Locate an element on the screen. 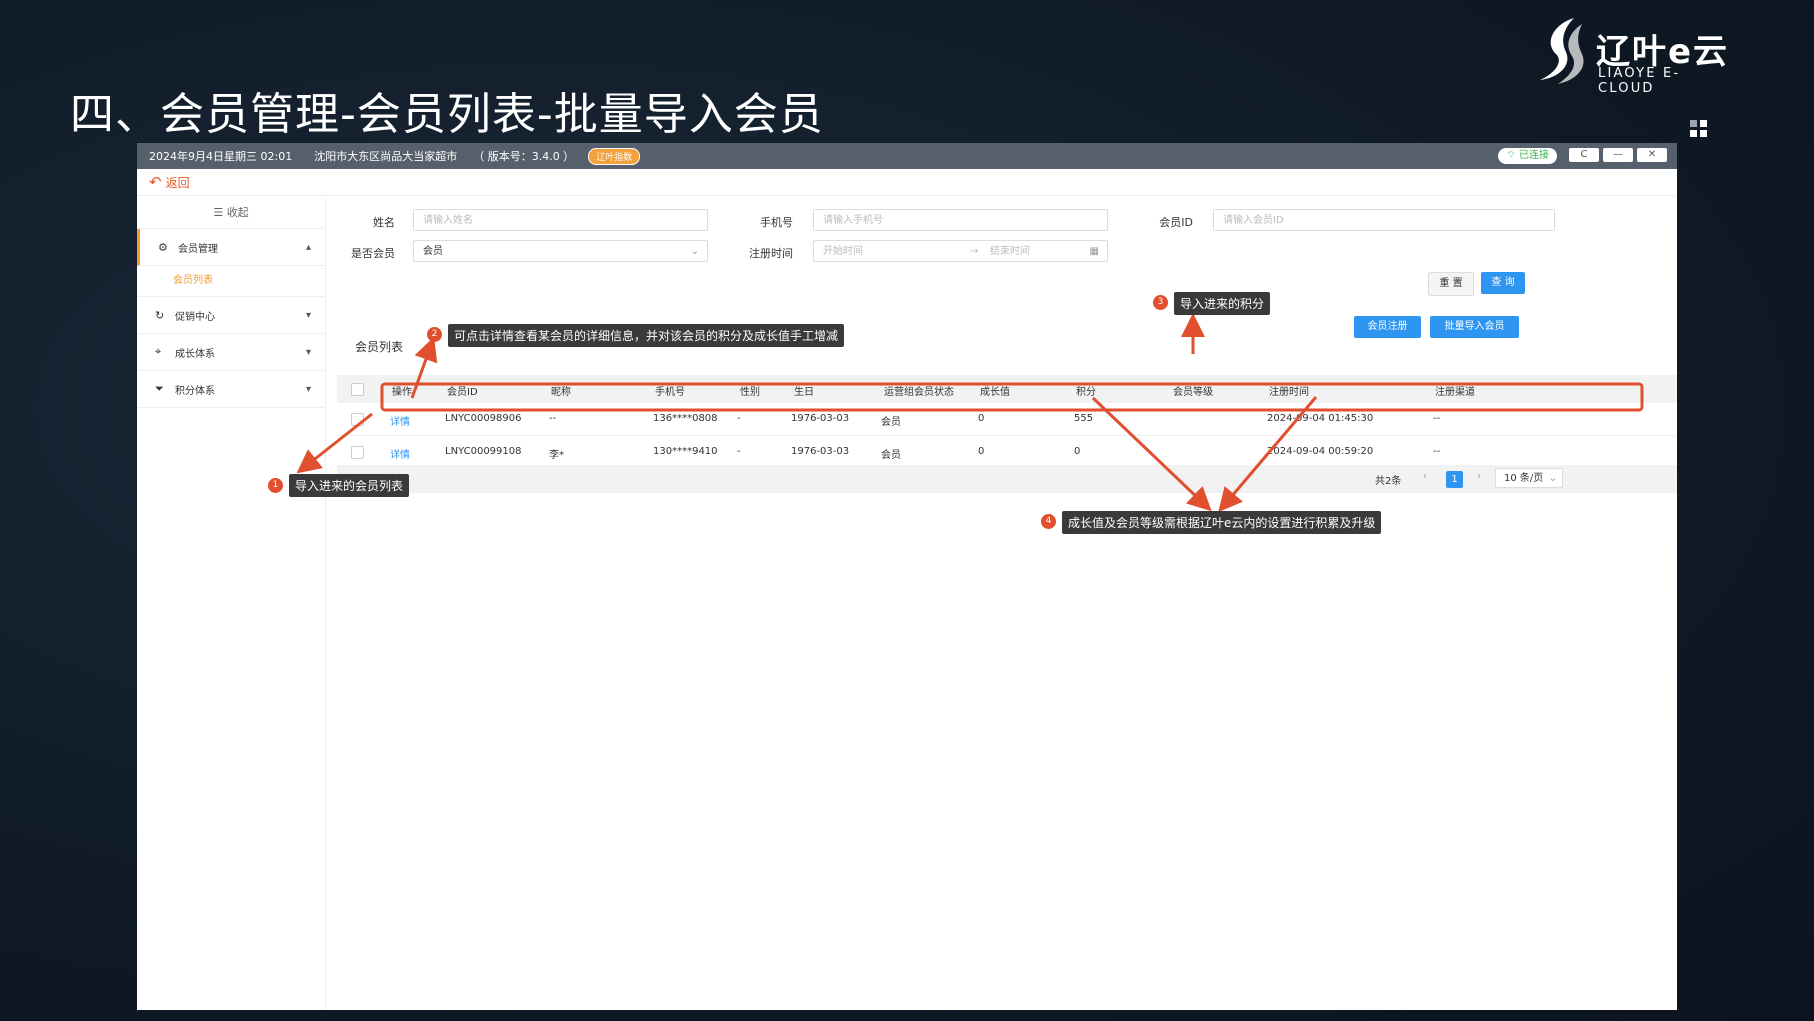 This screenshot has width=1814, height=1021. sidebar-item-label: 积分体系 is located at coordinates (195, 391).